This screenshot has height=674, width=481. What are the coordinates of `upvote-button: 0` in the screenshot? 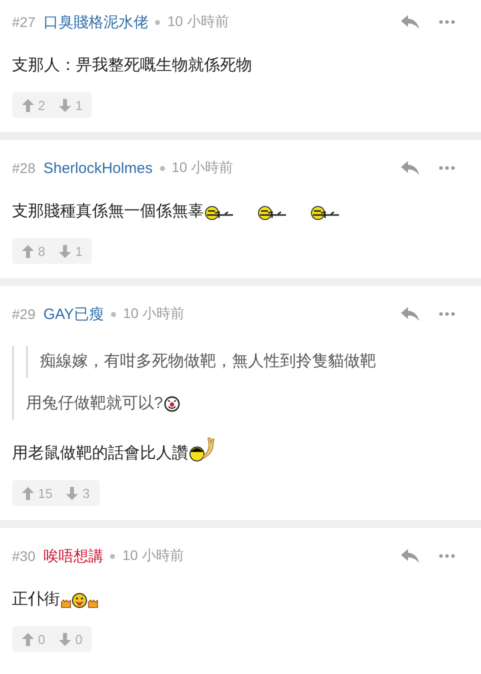 It's located at (34, 639).